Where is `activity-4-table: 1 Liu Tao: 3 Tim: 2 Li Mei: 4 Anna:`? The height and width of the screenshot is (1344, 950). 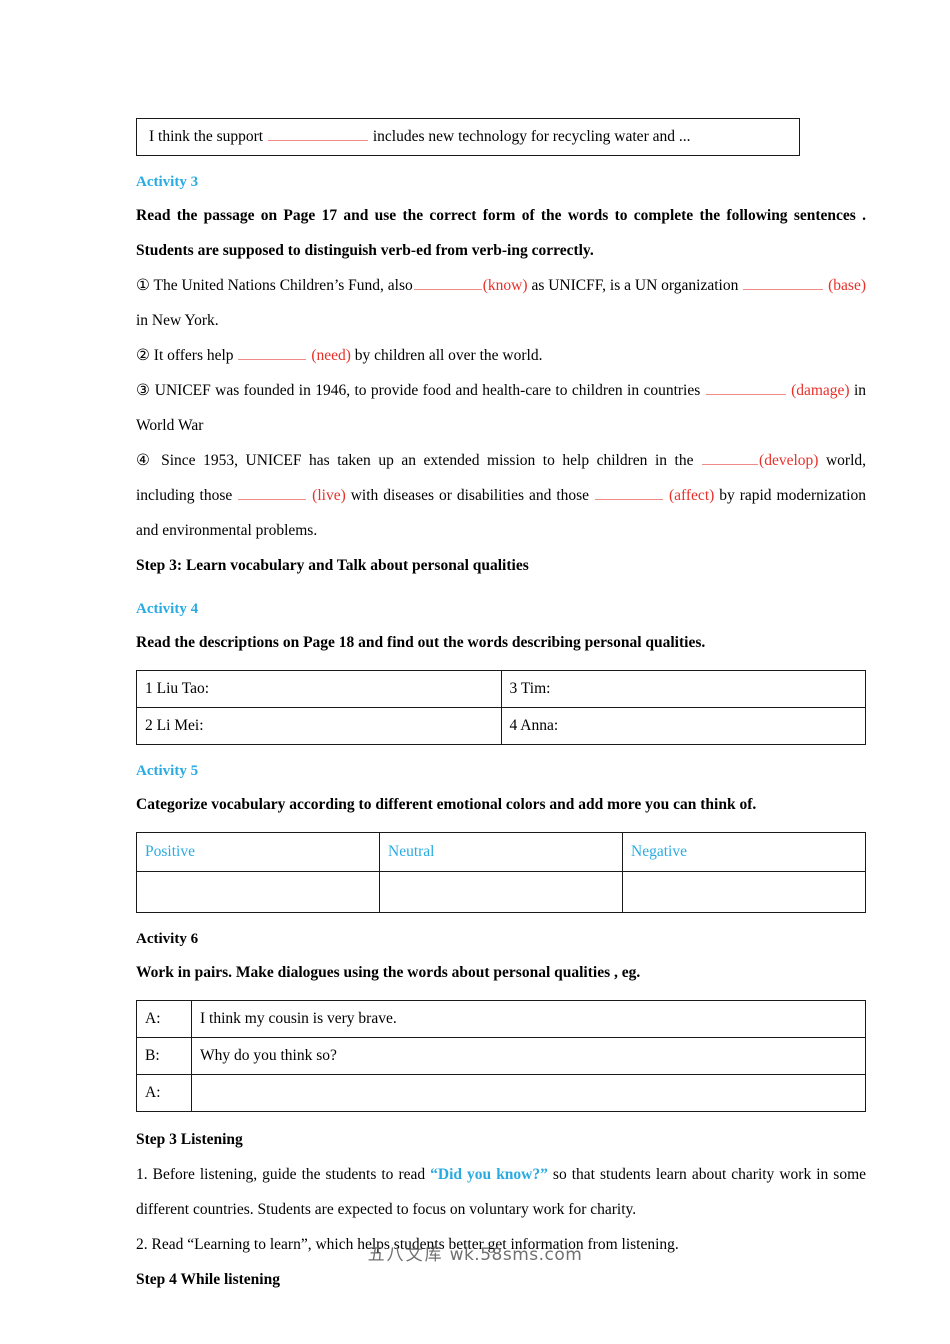
activity-4-table: 1 Liu Tao: 3 Tim: 2 Li Mei: 4 Anna: is located at coordinates (501, 707).